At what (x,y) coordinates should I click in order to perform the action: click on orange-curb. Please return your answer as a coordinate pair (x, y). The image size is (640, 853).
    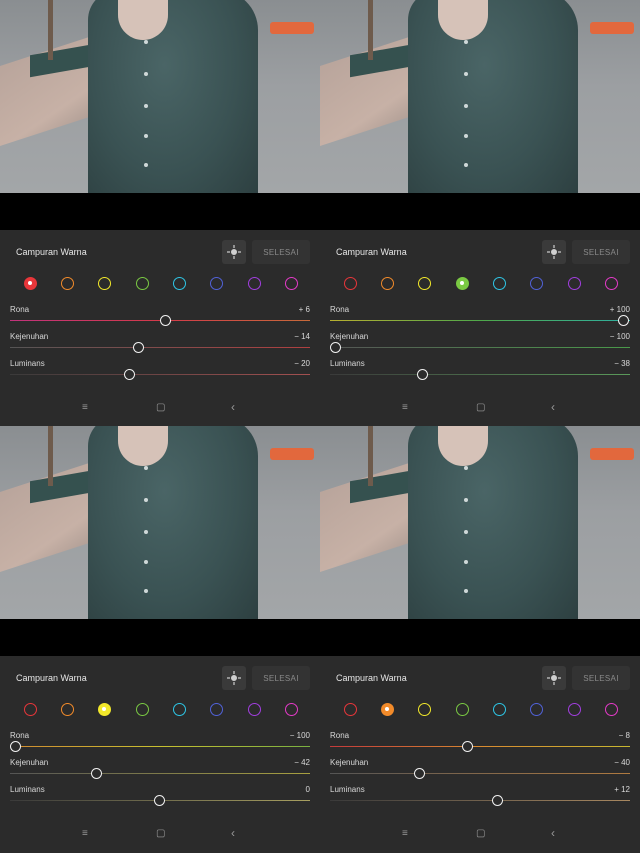
    Looking at the image, I should click on (292, 454).